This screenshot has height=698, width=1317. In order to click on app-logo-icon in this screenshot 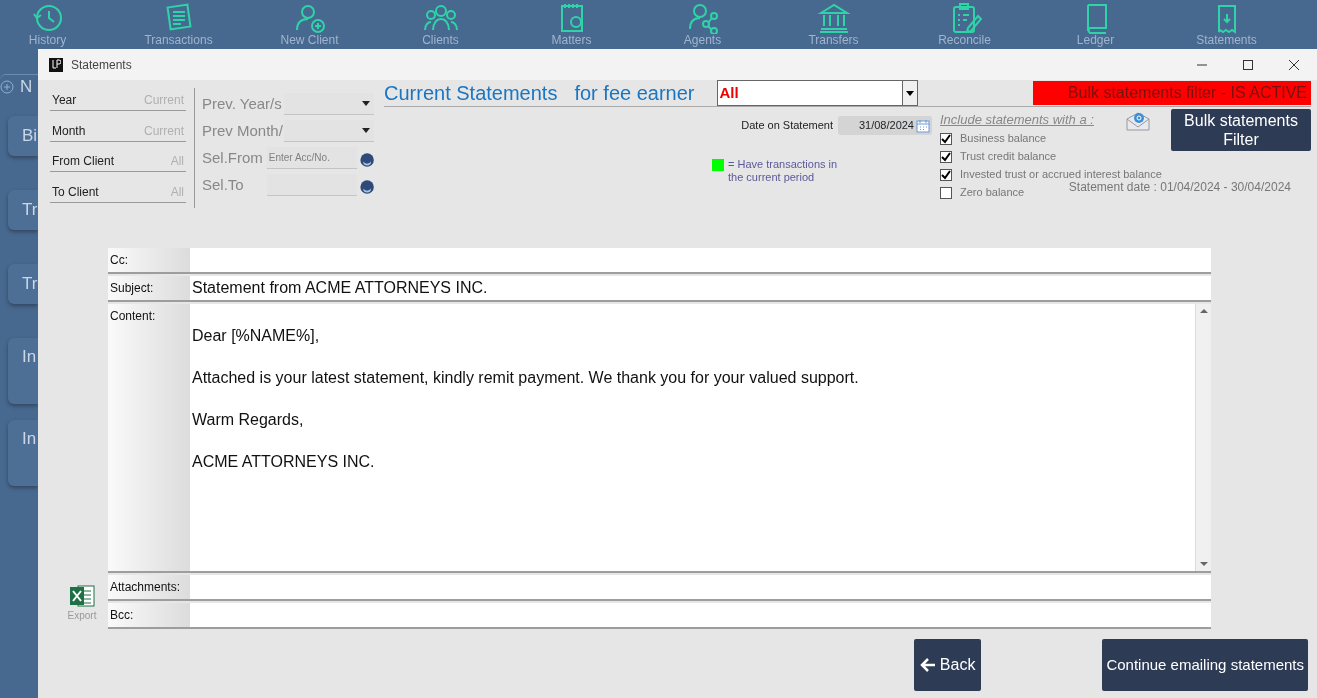, I will do `click(56, 64)`.